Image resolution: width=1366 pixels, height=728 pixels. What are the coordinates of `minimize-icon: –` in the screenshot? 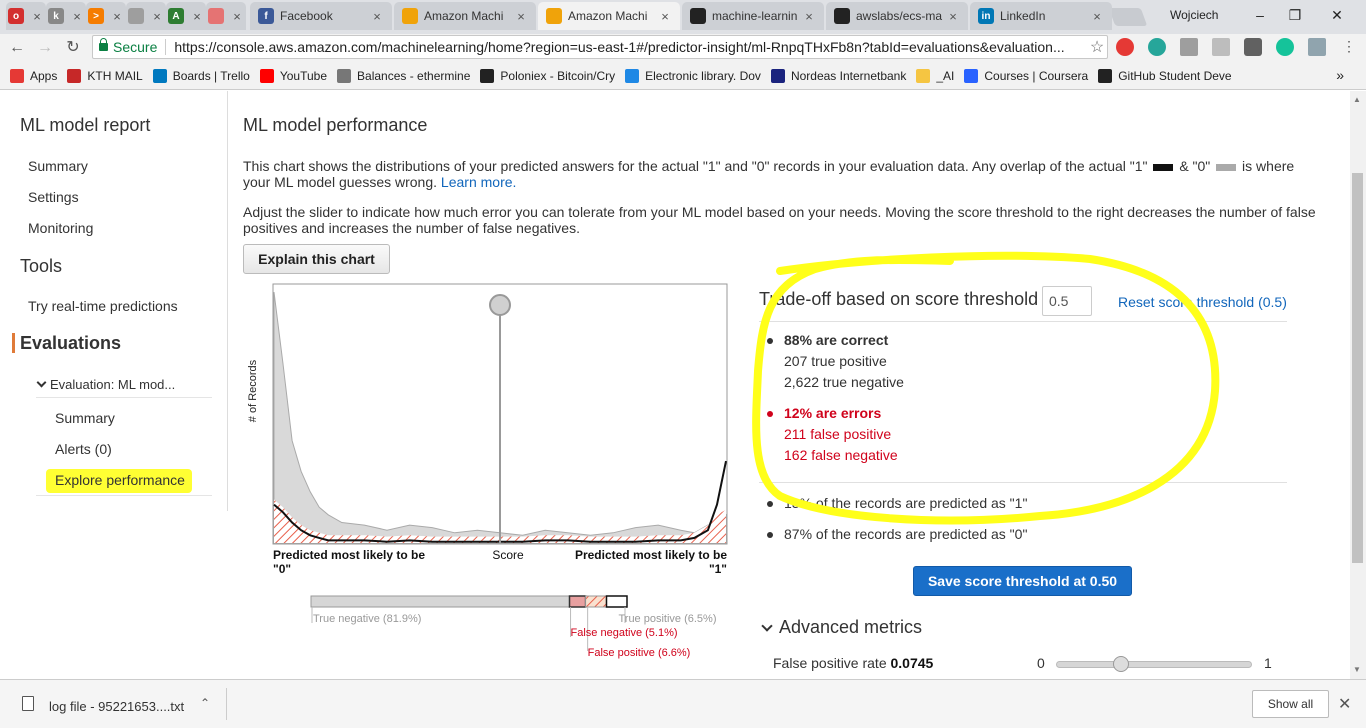 It's located at (1260, 15).